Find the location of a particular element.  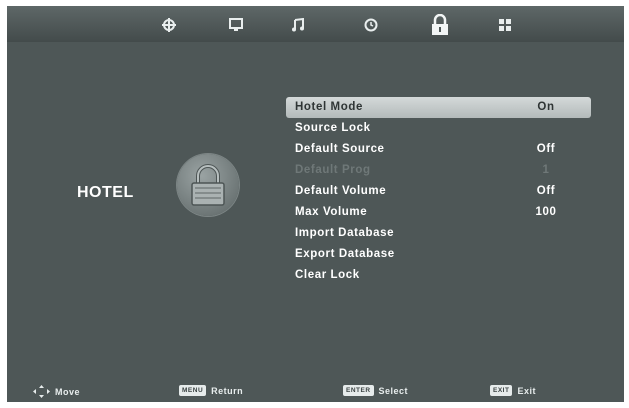

hint-select: ENTER Select is located at coordinates (375, 390).